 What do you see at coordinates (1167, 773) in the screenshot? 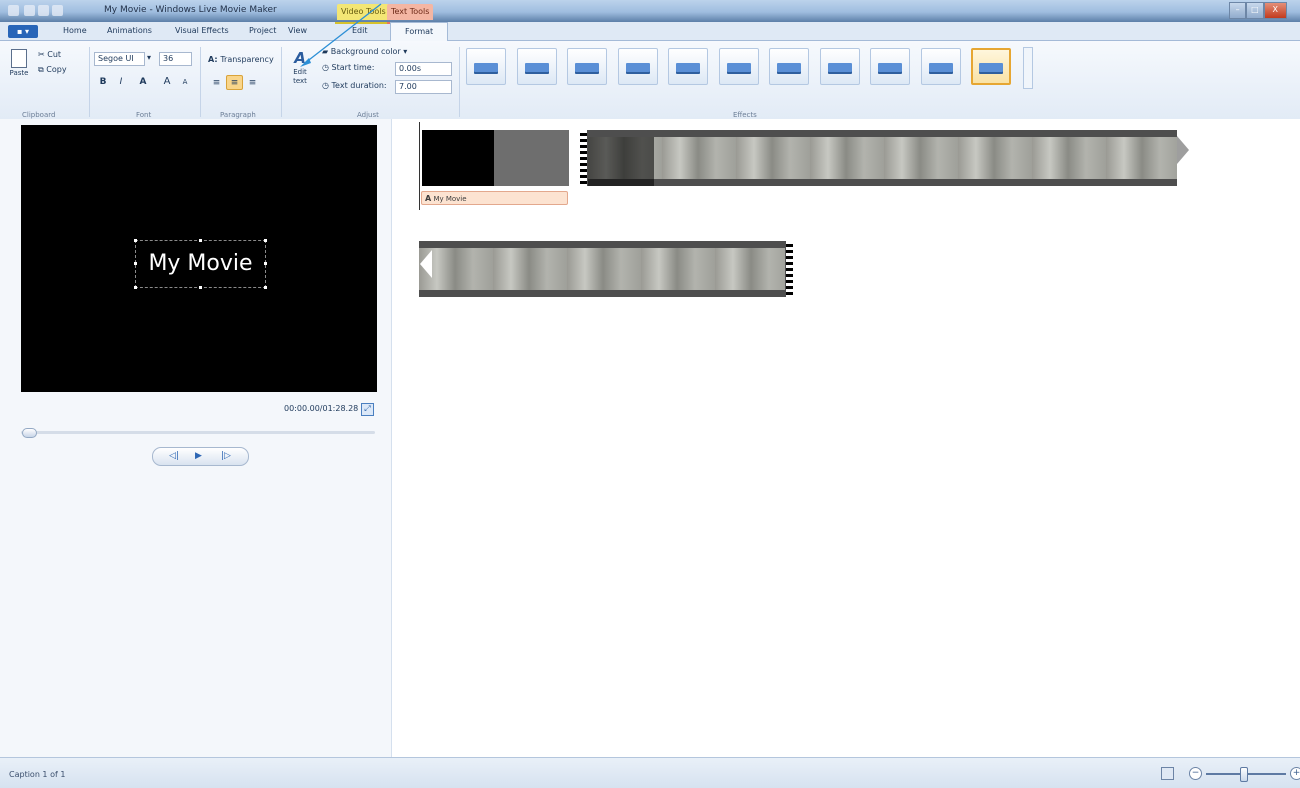
I see `thumbnail-size-icon` at bounding box center [1167, 773].